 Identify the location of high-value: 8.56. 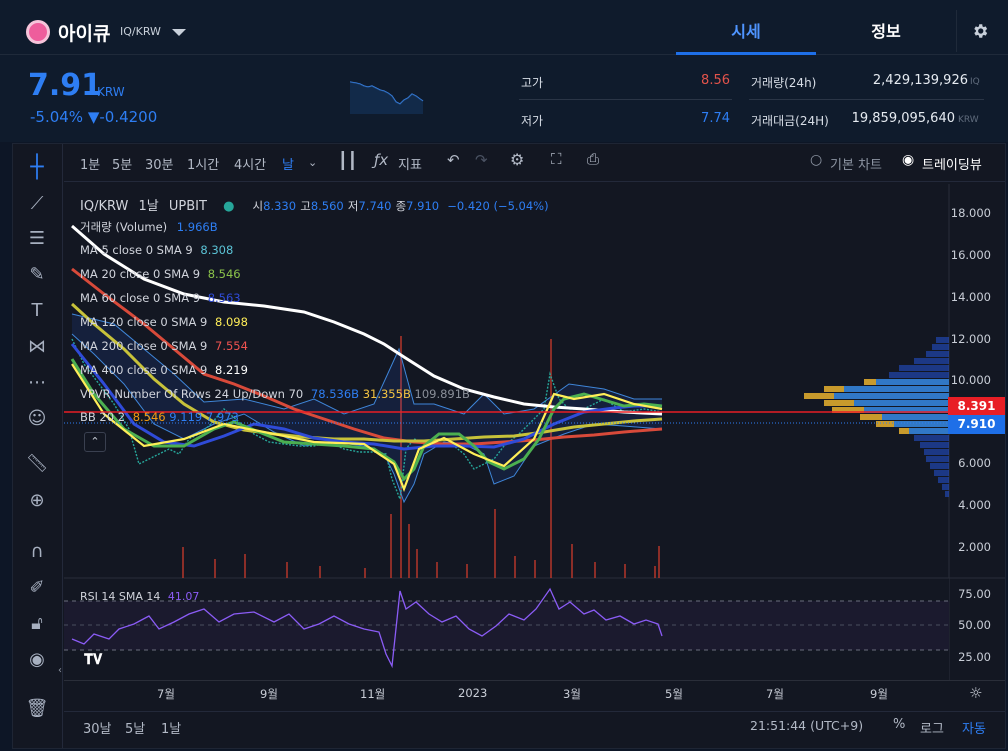
(715, 80).